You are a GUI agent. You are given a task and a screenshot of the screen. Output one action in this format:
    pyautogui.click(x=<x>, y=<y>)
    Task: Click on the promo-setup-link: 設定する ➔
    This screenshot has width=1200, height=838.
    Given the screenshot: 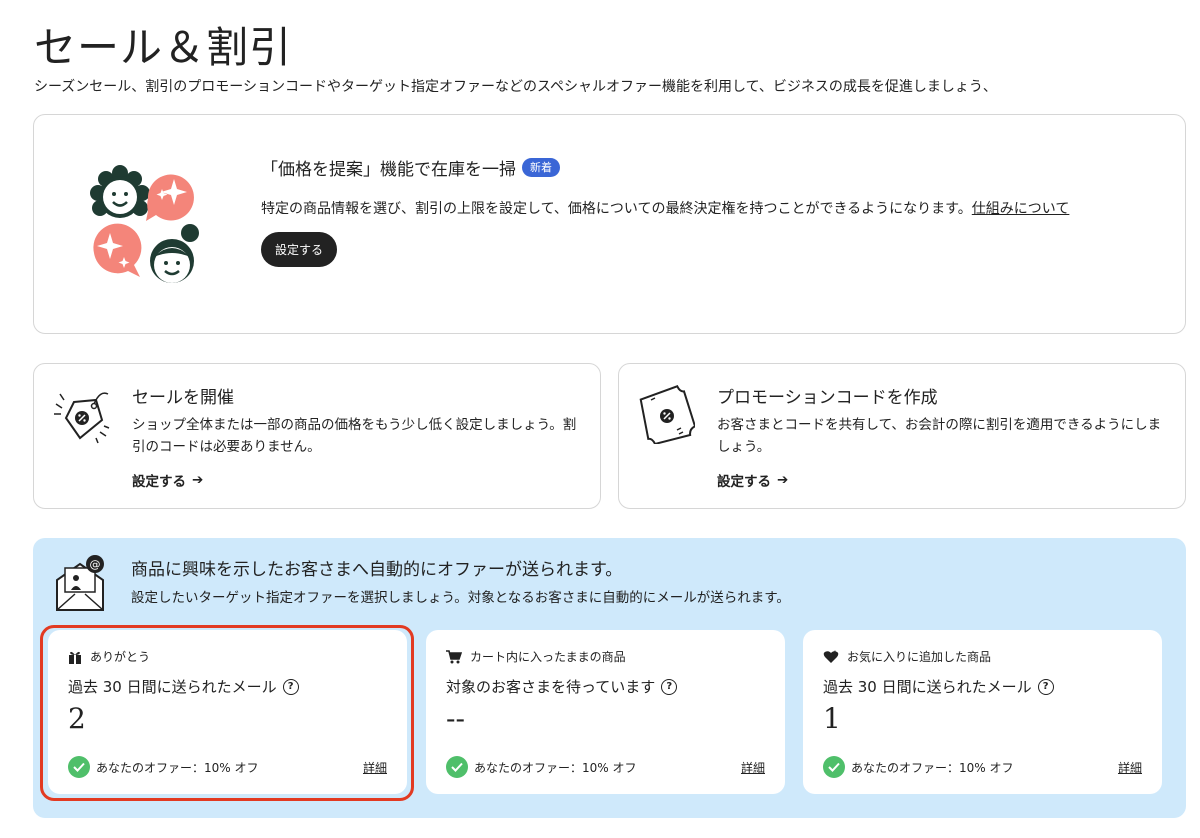 What is the action you would take?
    pyautogui.click(x=752, y=480)
    